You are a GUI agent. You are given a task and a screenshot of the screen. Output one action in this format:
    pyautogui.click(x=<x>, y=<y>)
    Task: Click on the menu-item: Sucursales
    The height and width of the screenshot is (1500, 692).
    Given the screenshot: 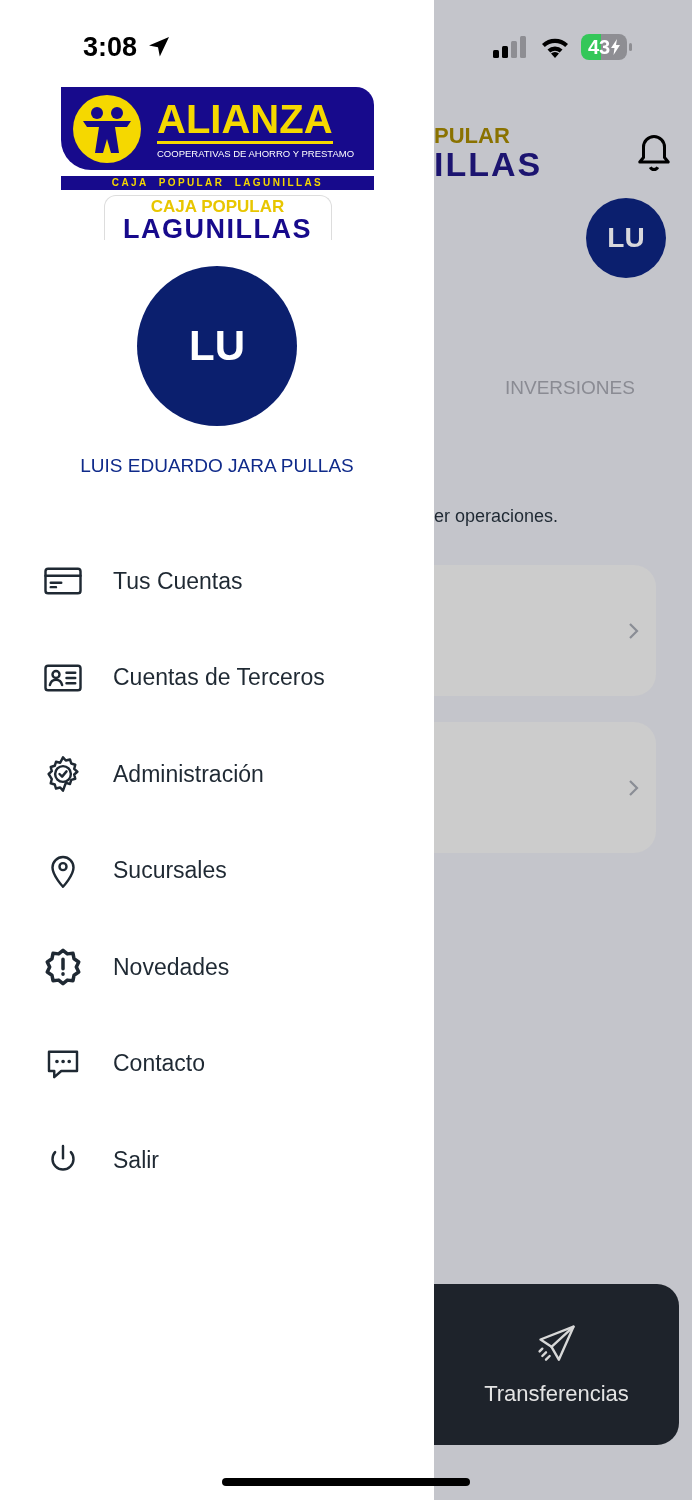 What is the action you would take?
    pyautogui.click(x=217, y=870)
    